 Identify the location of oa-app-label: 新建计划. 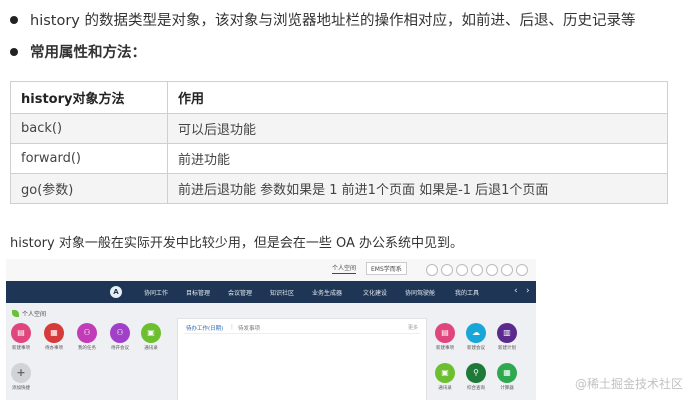
(507, 348).